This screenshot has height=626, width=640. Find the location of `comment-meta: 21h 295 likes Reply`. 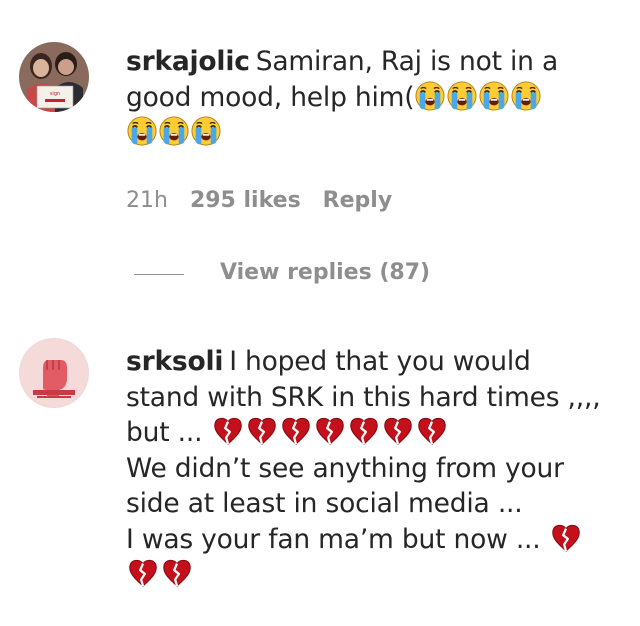

comment-meta: 21h 295 likes Reply is located at coordinates (270, 200).